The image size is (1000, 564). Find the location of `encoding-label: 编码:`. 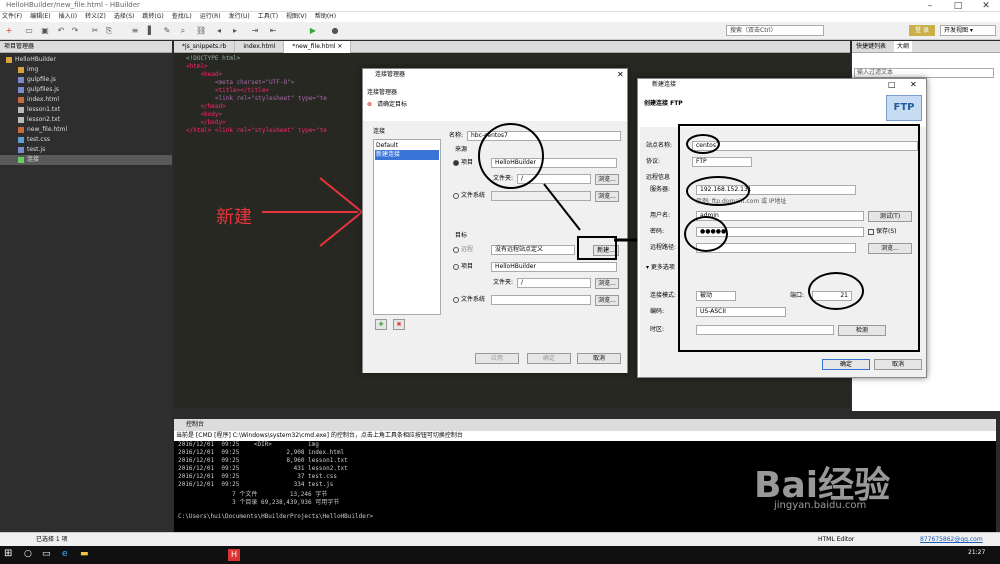

encoding-label: 编码: is located at coordinates (657, 311).